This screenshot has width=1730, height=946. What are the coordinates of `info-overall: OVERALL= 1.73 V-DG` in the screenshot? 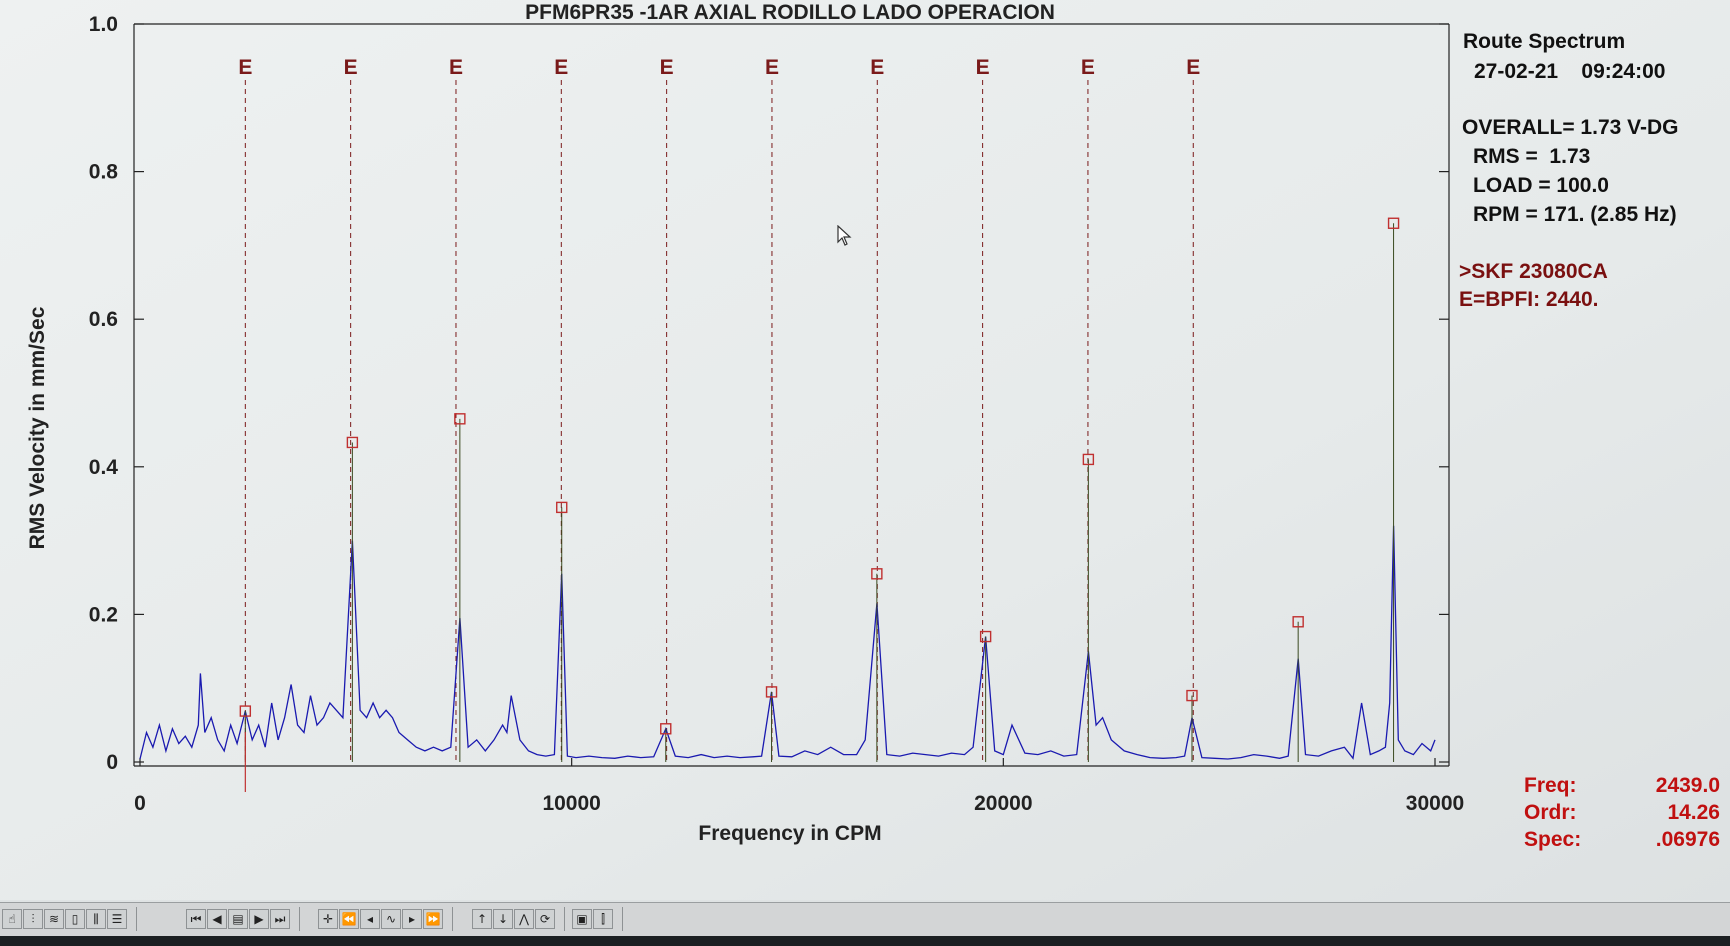 It's located at (1570, 127).